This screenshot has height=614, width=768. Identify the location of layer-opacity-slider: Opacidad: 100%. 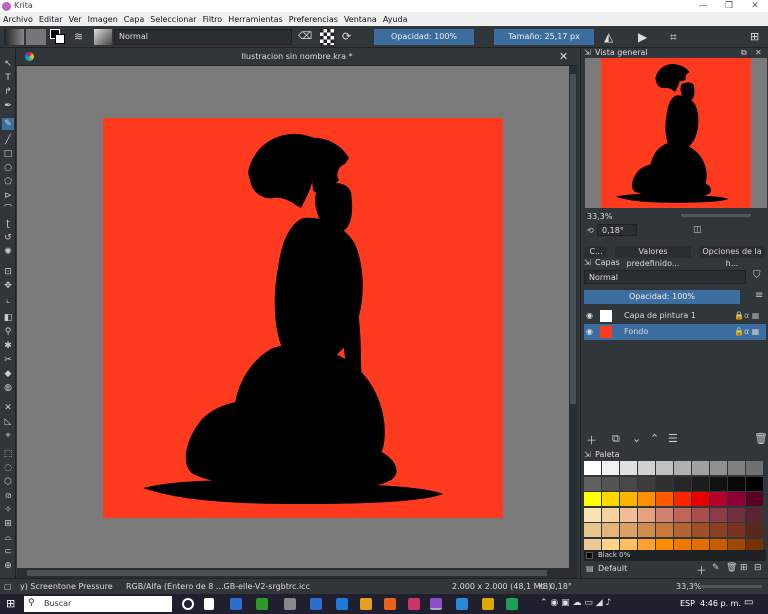
(662, 297).